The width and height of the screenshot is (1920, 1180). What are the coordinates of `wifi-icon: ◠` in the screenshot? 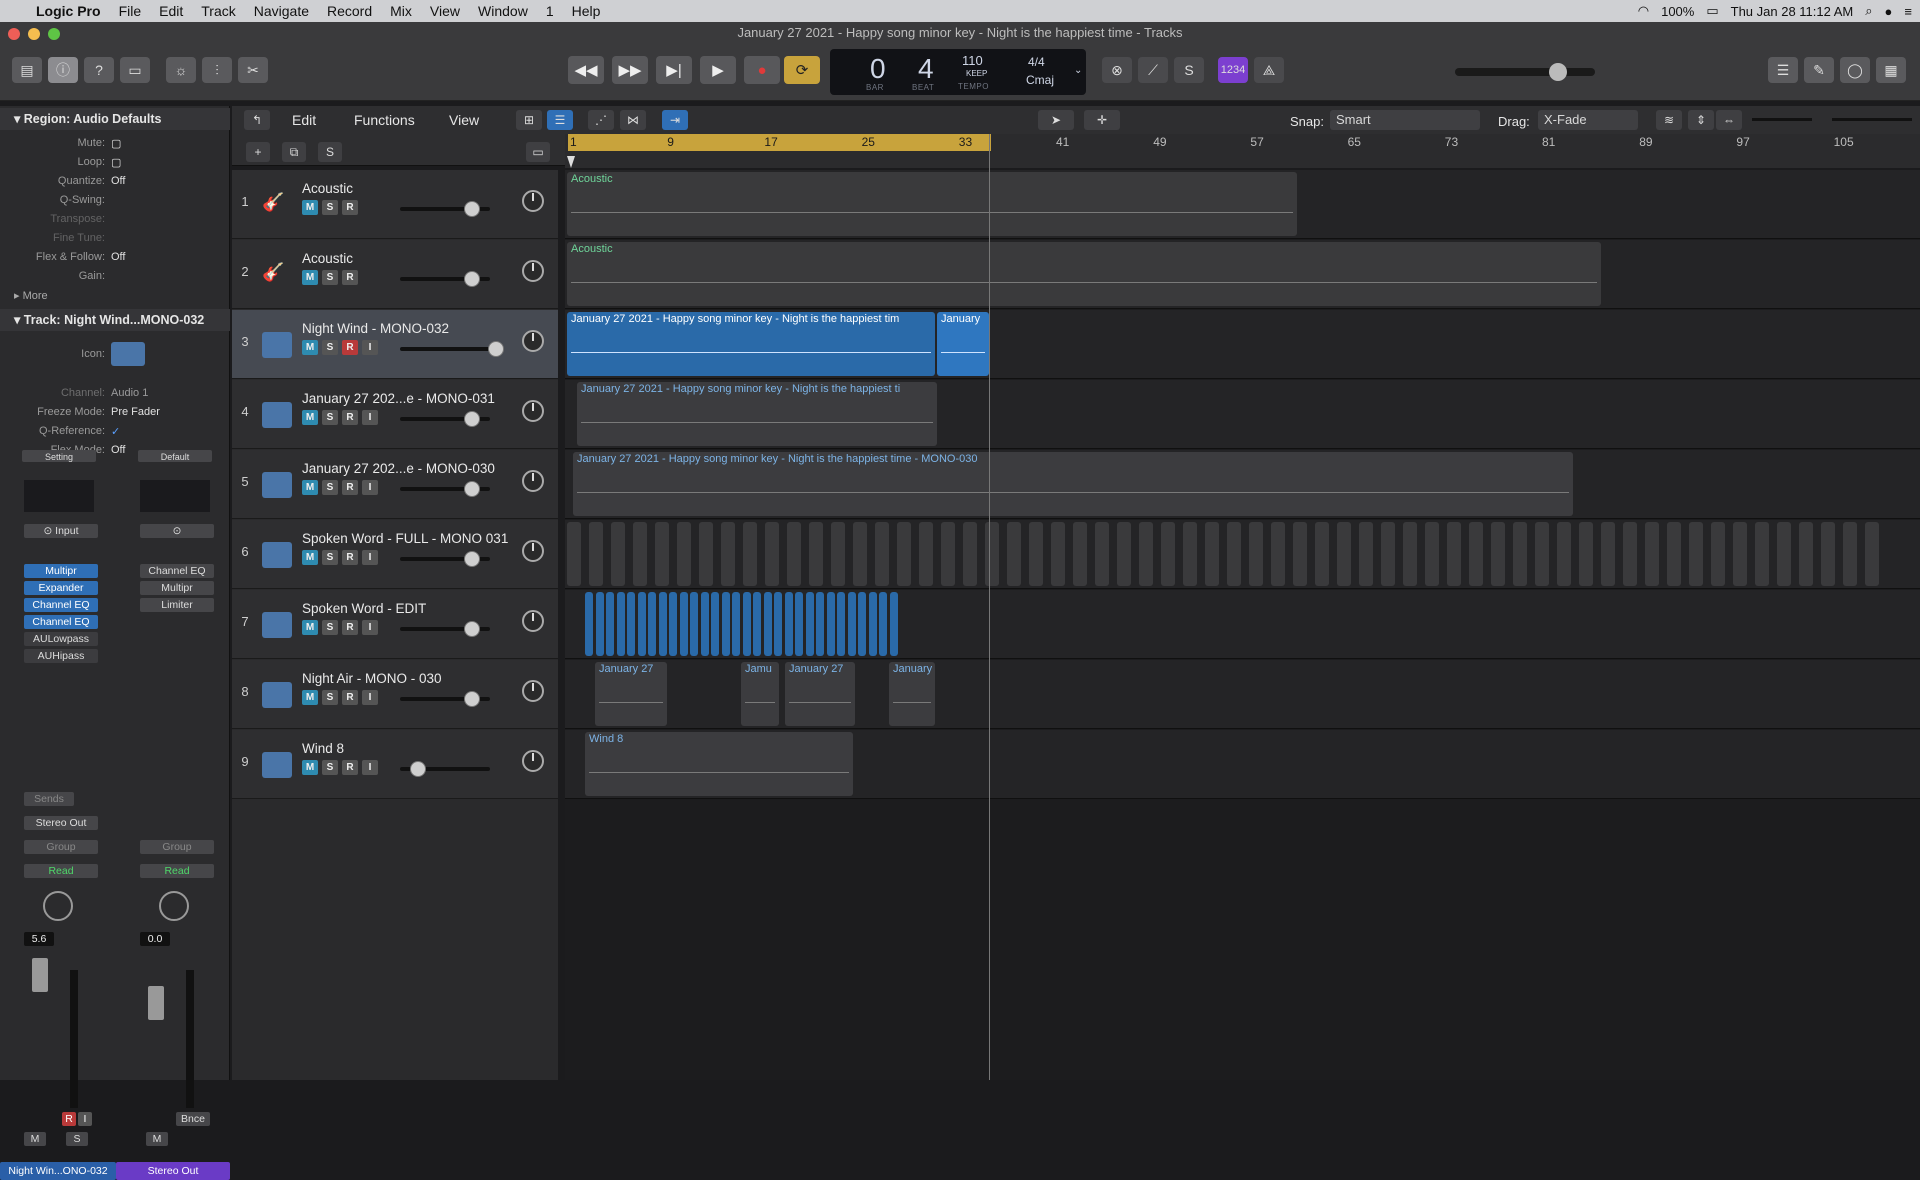 It's located at (1643, 11).